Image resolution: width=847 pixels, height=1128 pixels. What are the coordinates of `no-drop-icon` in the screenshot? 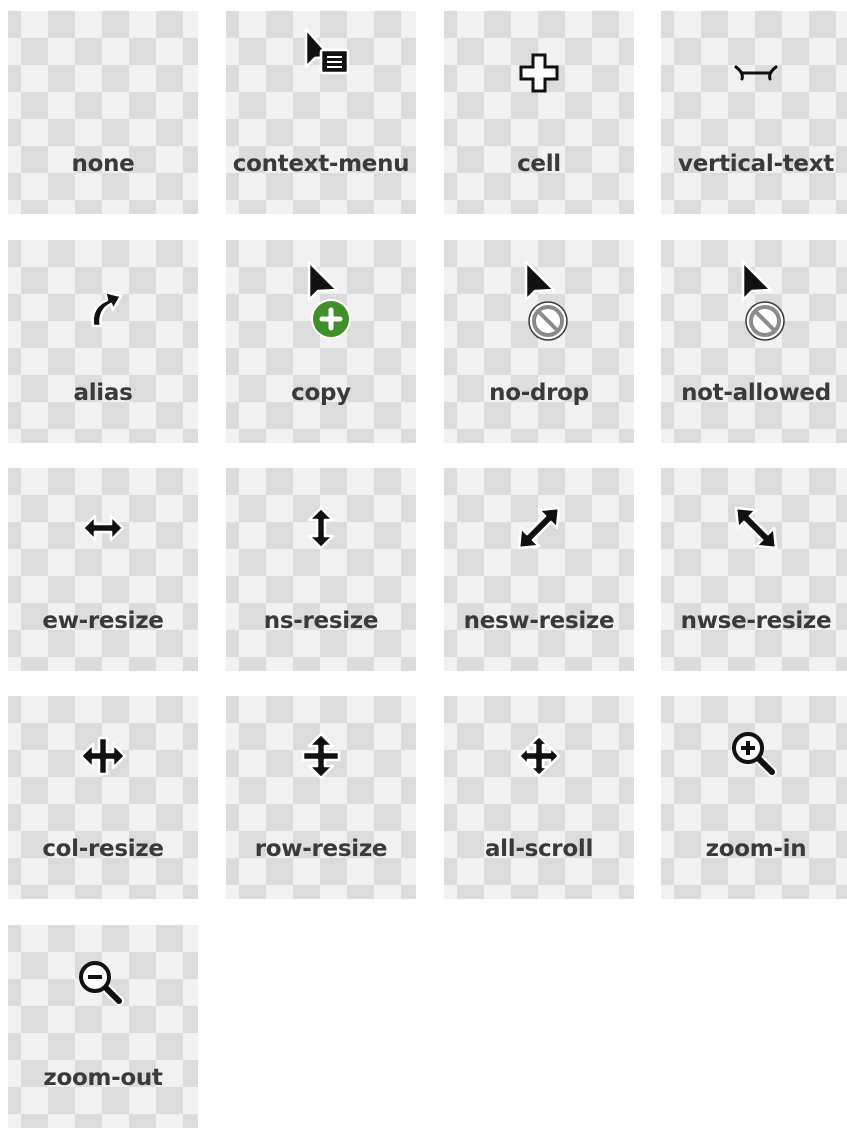 It's located at (539, 300).